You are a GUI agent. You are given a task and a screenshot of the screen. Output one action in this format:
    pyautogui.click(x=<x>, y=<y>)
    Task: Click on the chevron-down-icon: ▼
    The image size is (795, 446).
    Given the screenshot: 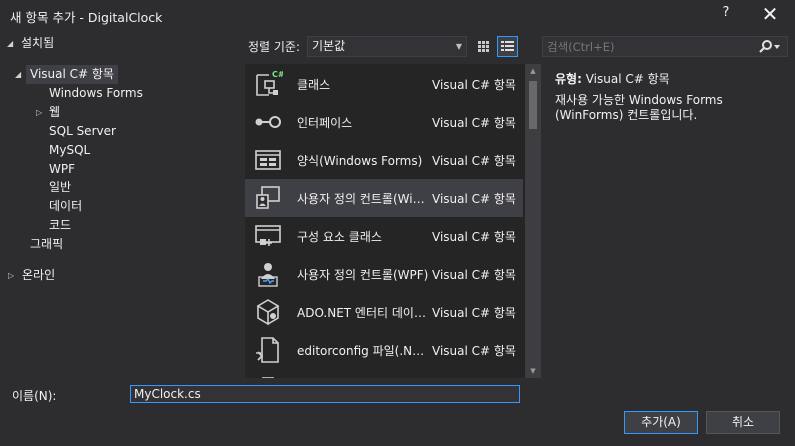 What is the action you would take?
    pyautogui.click(x=458, y=46)
    